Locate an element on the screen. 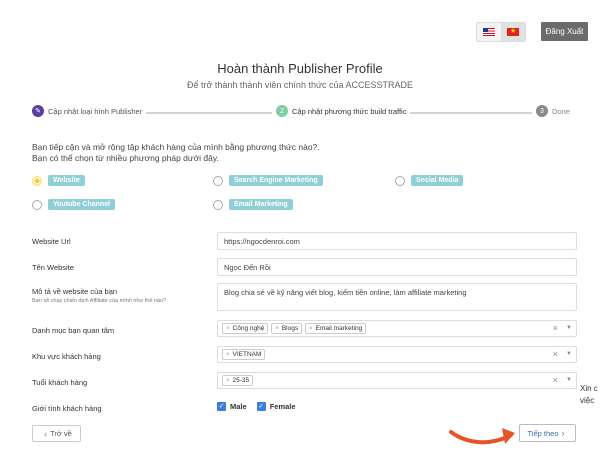  categories-select: × Công nghệ × Blogs × Email marketing × ▼ is located at coordinates (397, 328).